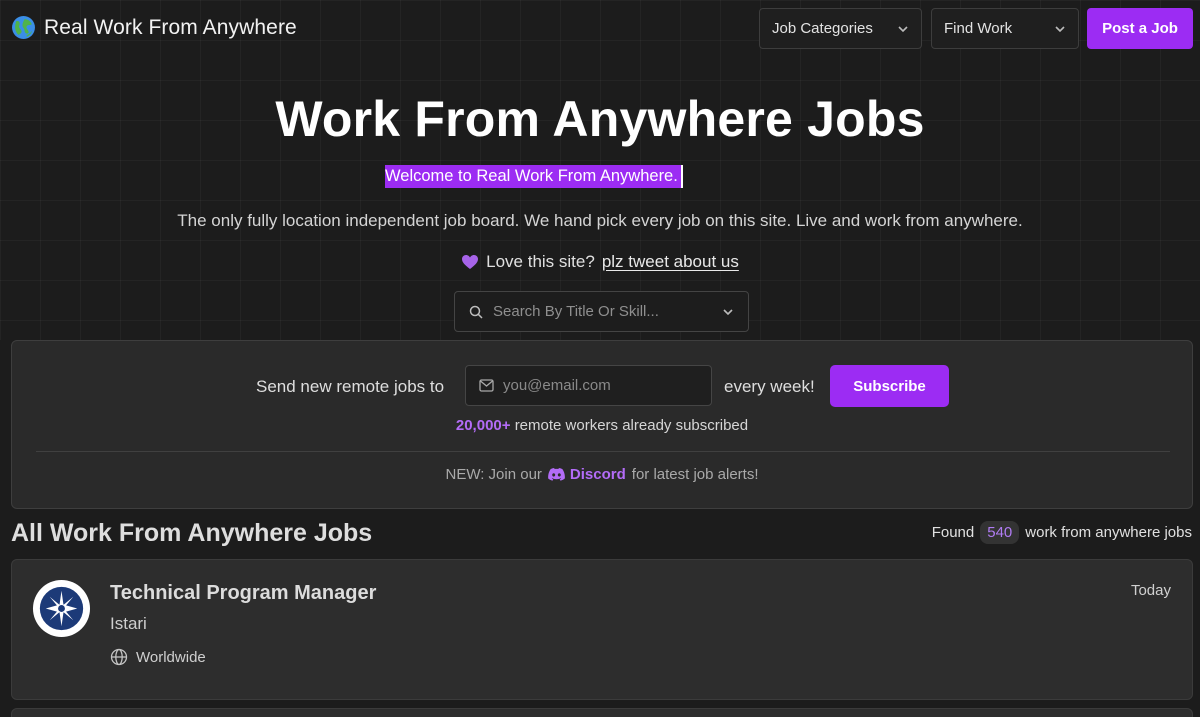  What do you see at coordinates (486, 385) in the screenshot?
I see `mail-icon` at bounding box center [486, 385].